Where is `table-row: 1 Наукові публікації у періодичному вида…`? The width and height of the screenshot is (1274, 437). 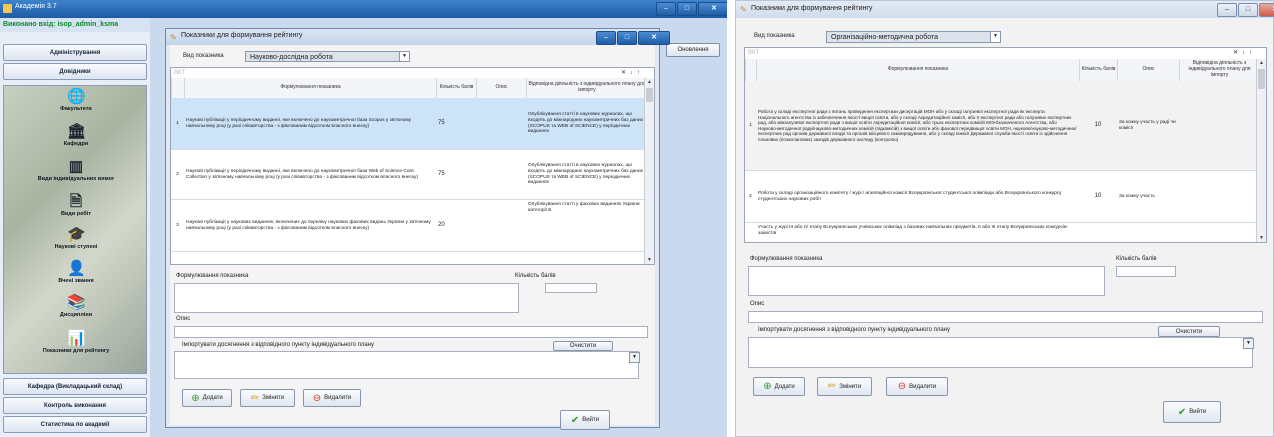
table-row: 1 Наукові публікації у періодичному вида… is located at coordinates (408, 124).